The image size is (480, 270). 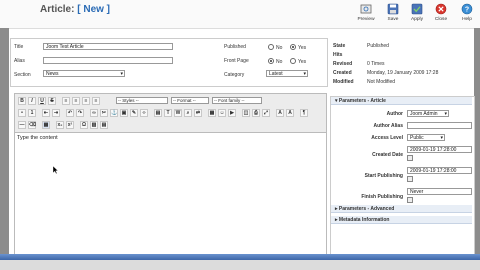 What do you see at coordinates (304, 113) in the screenshot?
I see `text-direction-button: ¶` at bounding box center [304, 113].